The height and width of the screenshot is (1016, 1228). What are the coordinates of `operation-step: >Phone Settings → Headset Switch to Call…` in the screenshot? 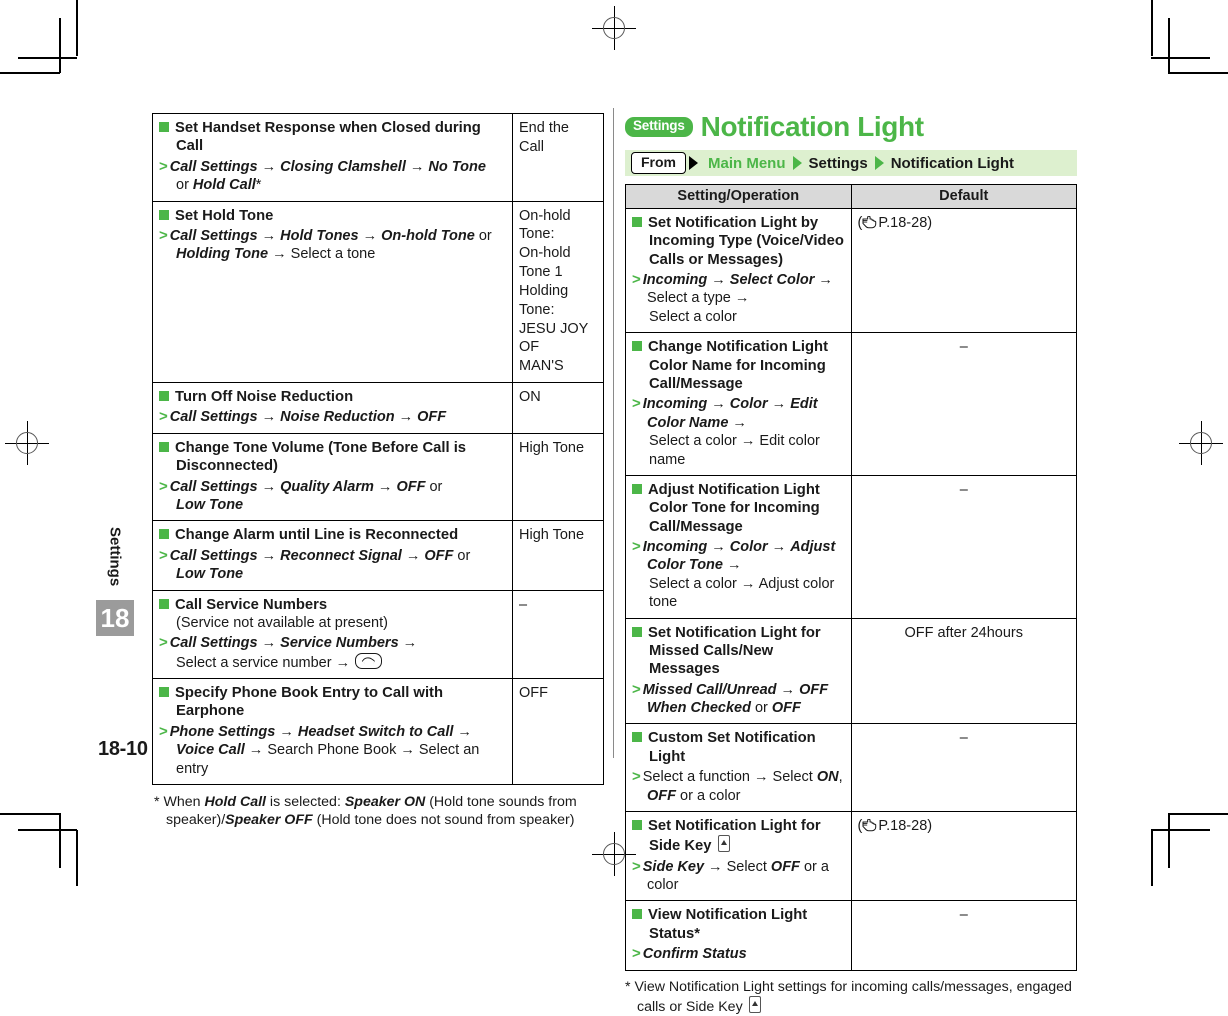 It's located at (332, 731).